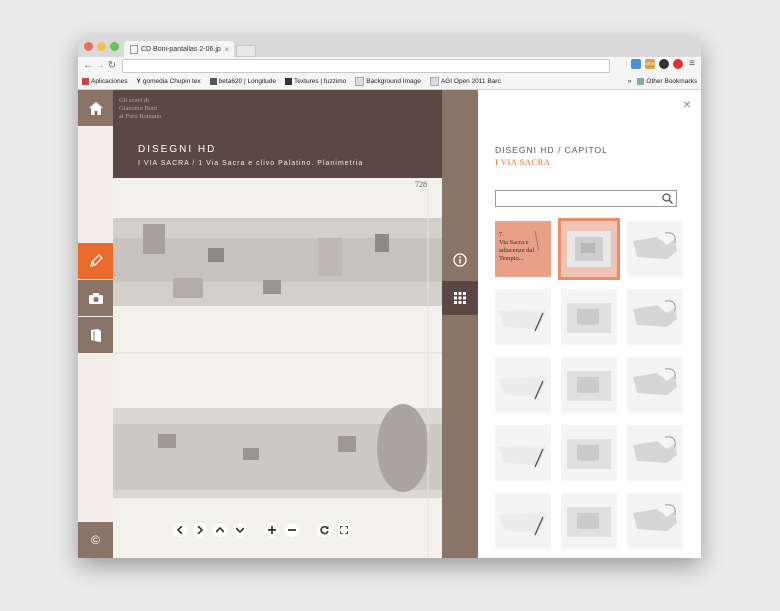  What do you see at coordinates (580, 202) in the screenshot?
I see `search-field` at bounding box center [580, 202].